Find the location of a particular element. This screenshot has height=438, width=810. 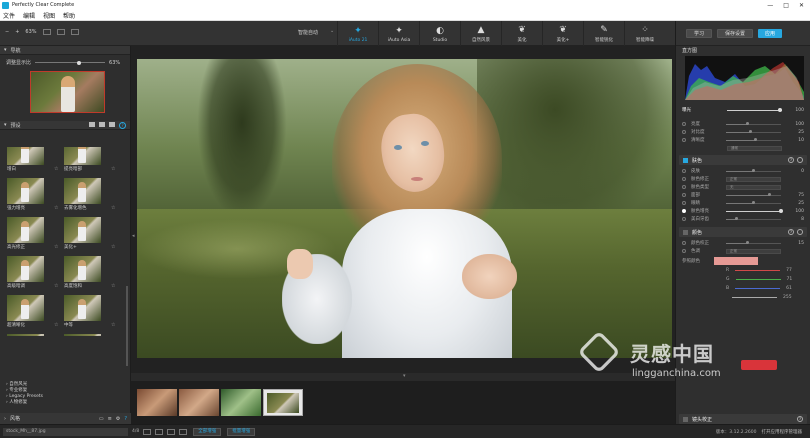

zoom-out-button: − is located at coordinates (7, 32).